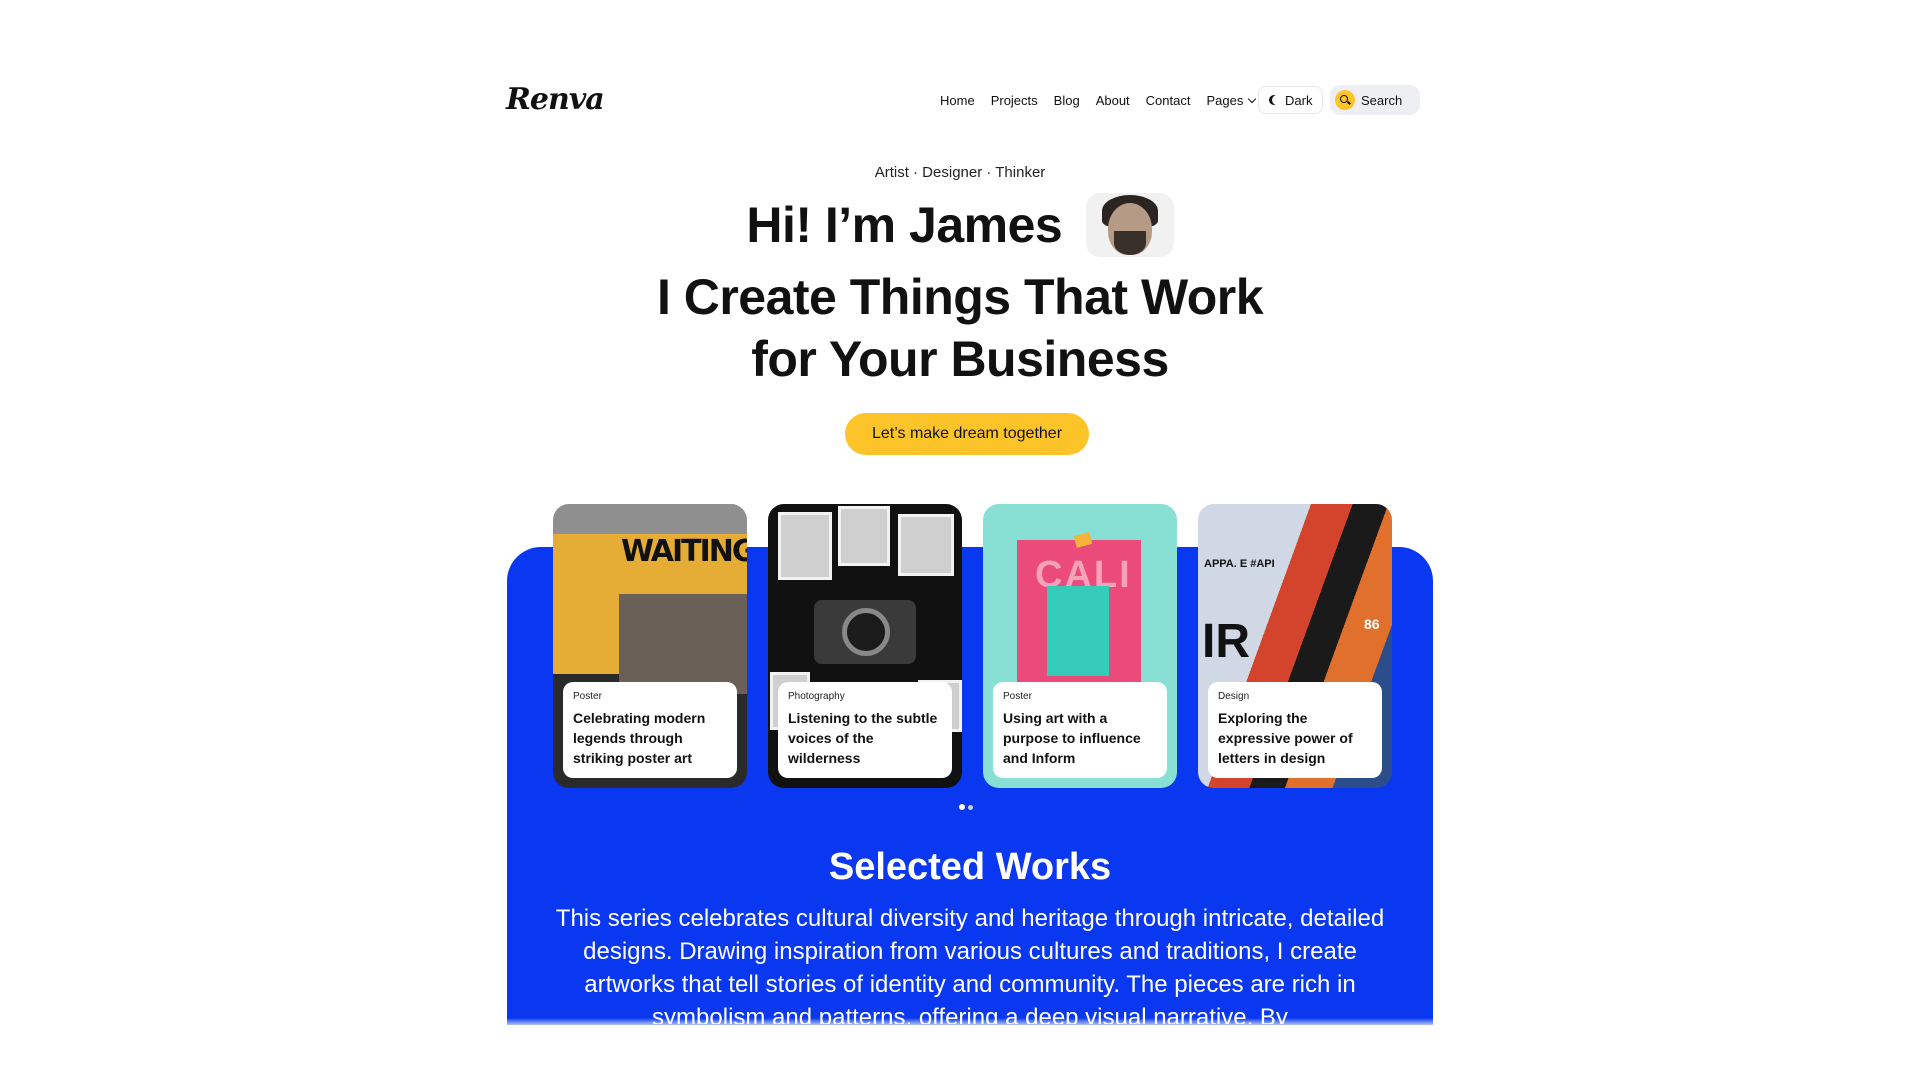 Image resolution: width=1920 pixels, height=1080 pixels. Describe the element at coordinates (1129, 242) in the screenshot. I see `avatar-beard` at that location.